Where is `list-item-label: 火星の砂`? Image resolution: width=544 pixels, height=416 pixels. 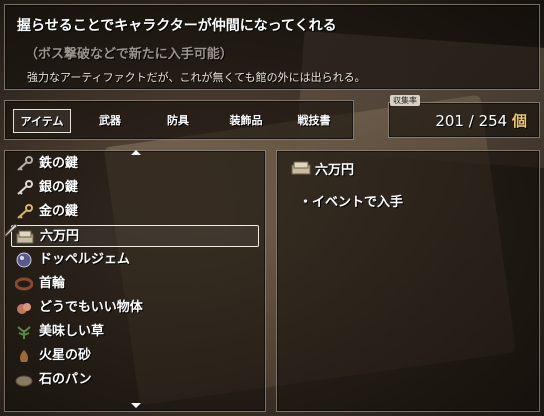 list-item-label: 火星の砂 is located at coordinates (65, 355).